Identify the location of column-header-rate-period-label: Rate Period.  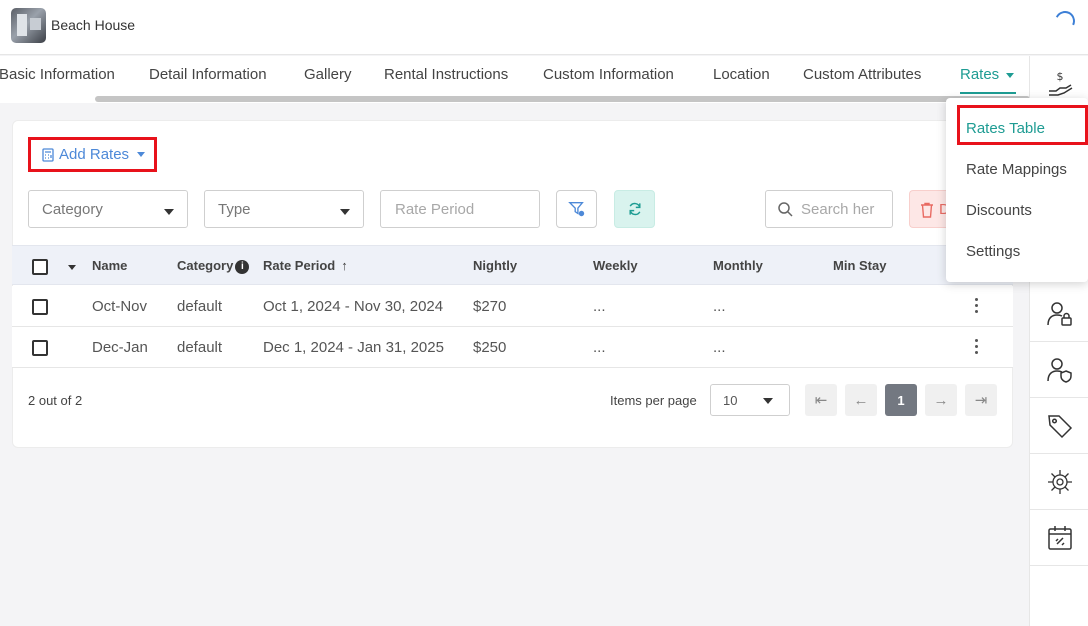
(299, 265).